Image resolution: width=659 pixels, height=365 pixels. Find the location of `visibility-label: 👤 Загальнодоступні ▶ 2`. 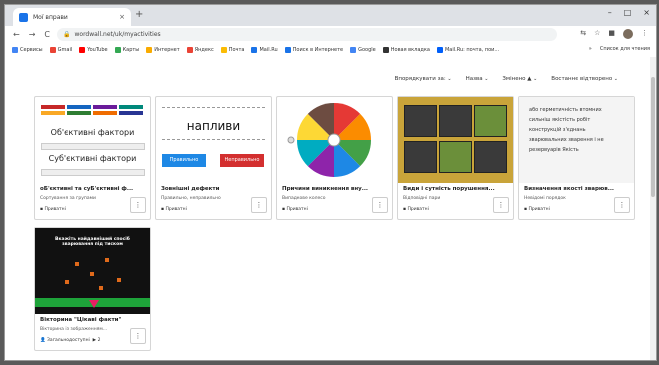

visibility-label: 👤 Загальнодоступні ▶ 2 is located at coordinates (70, 340).